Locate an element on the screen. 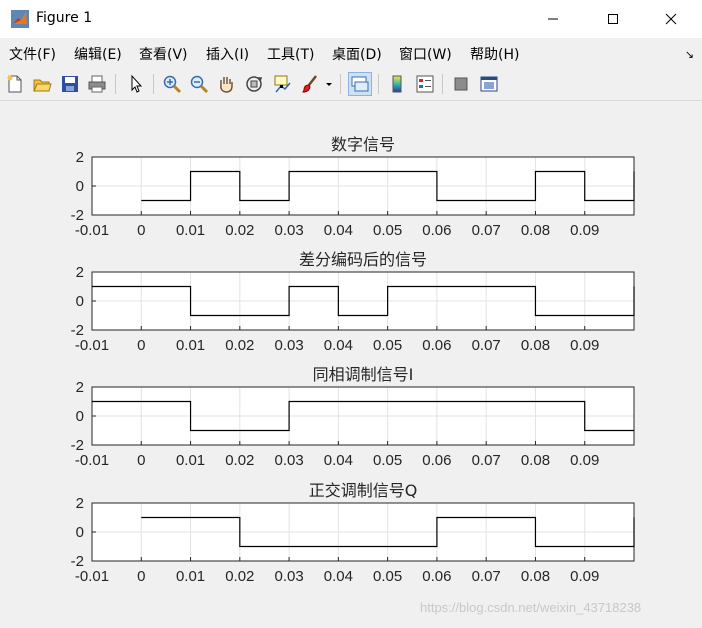 The image size is (702, 628). colorbar-icon is located at coordinates (397, 84).